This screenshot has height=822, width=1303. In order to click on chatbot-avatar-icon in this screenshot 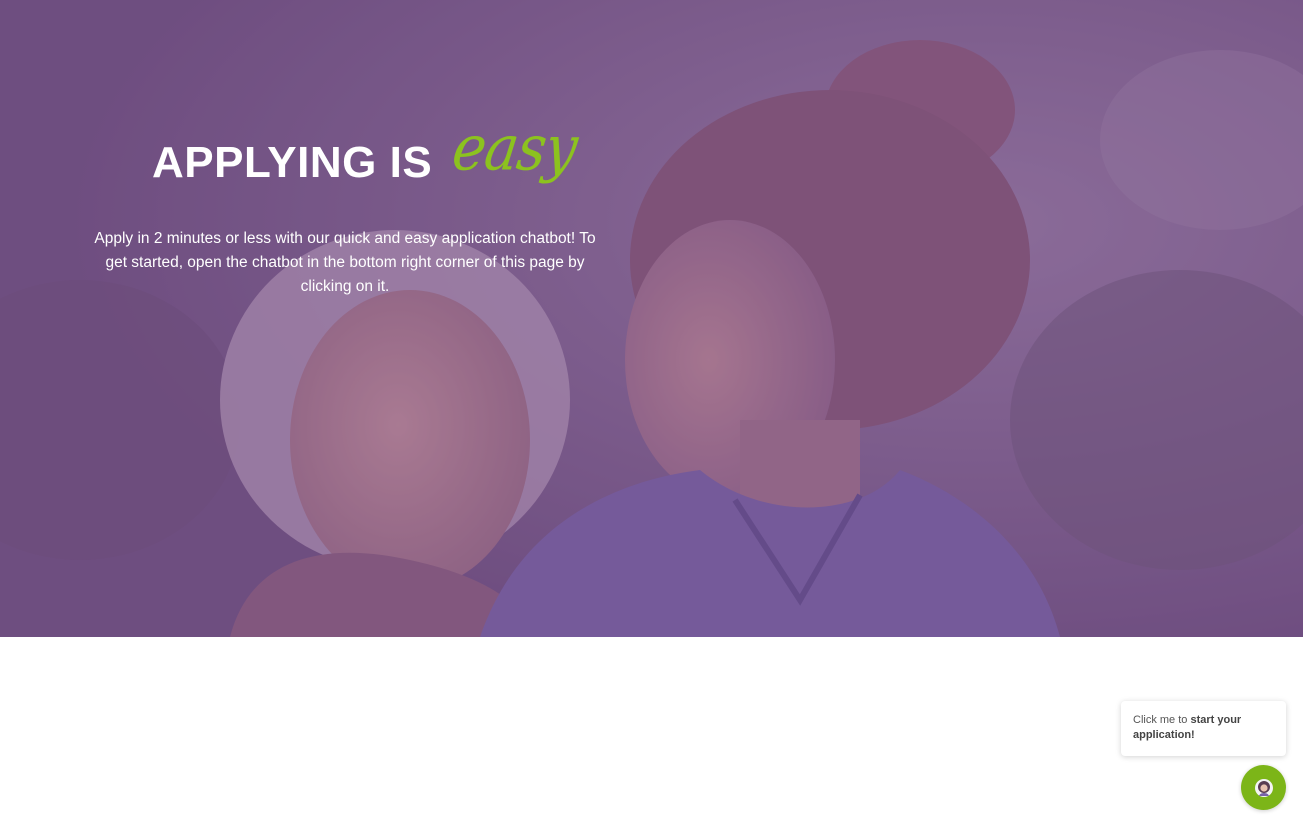, I will do `click(1263, 787)`.